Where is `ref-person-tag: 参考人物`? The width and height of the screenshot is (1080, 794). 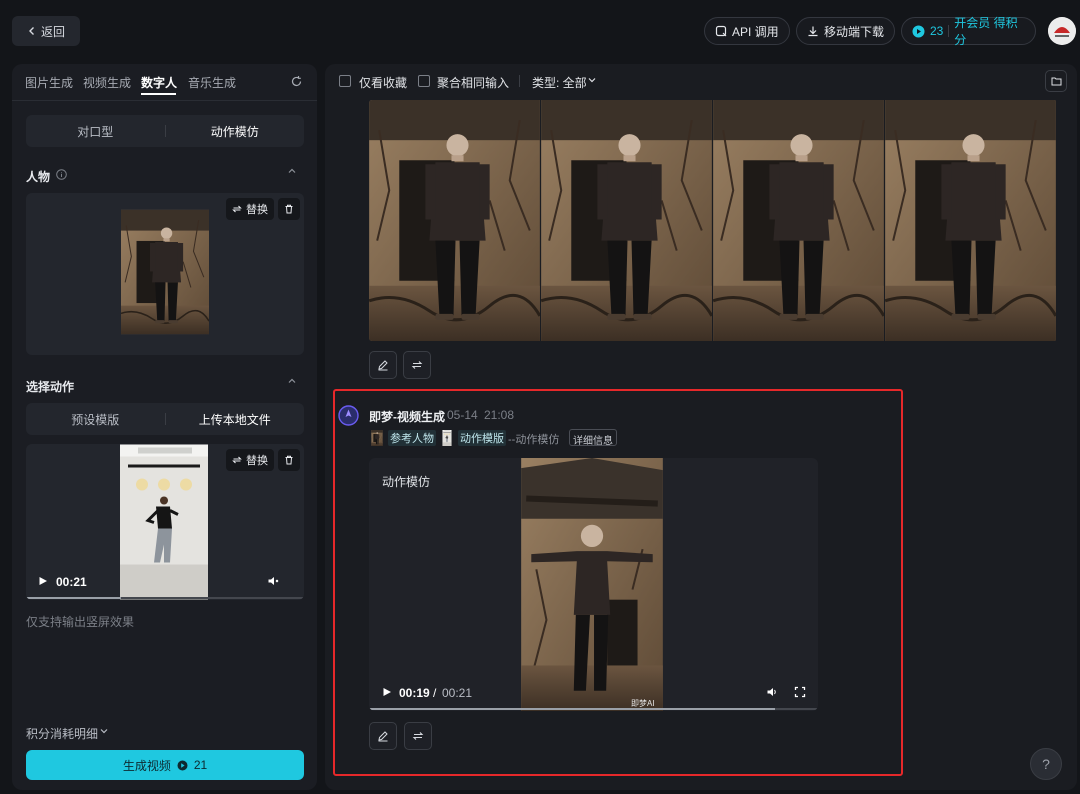 ref-person-tag: 参考人物 is located at coordinates (402, 438).